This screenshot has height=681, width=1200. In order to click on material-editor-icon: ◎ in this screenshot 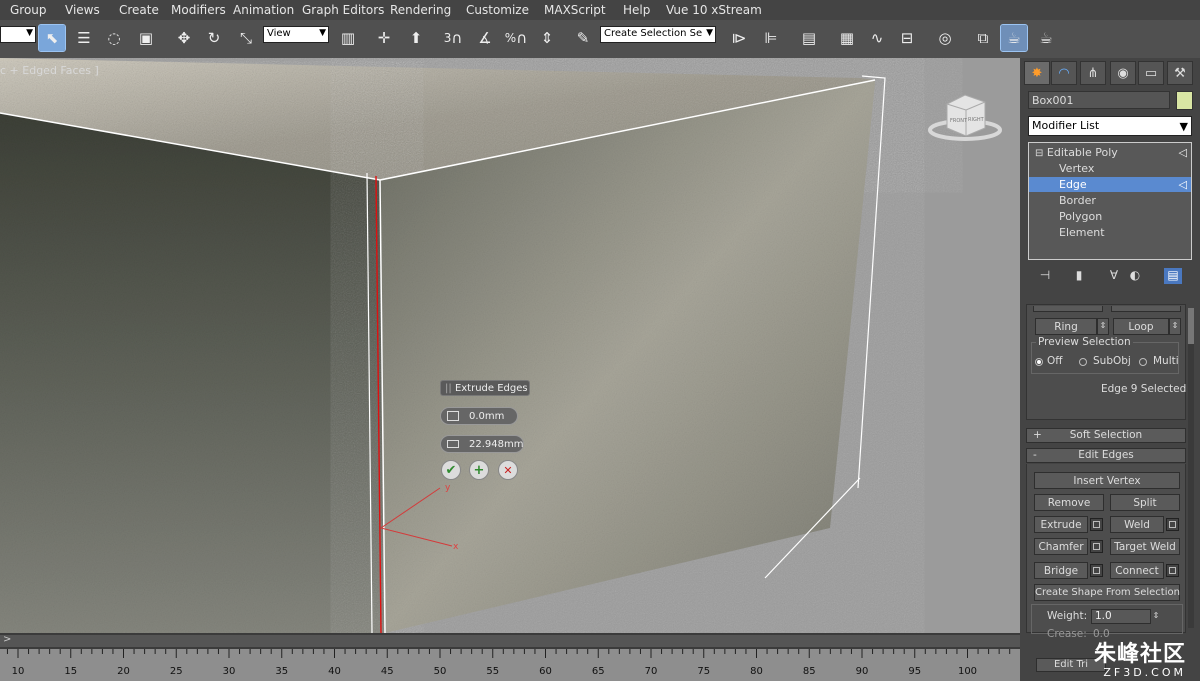, I will do `click(945, 38)`.